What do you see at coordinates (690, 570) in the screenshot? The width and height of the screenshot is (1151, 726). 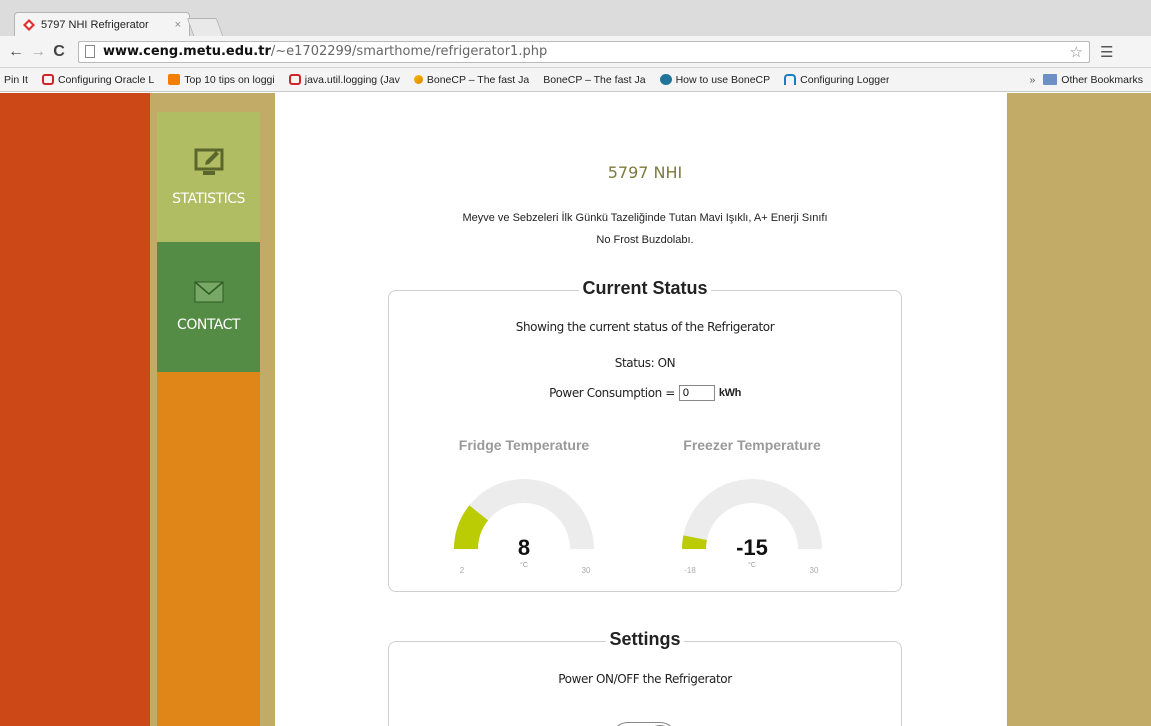 I see `gauge-min-label: -18` at bounding box center [690, 570].